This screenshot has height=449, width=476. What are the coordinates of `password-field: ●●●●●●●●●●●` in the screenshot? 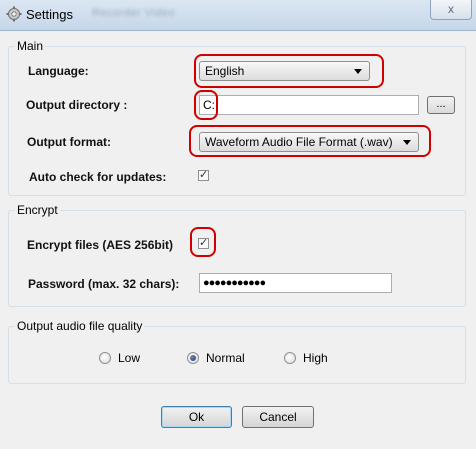 It's located at (295, 283).